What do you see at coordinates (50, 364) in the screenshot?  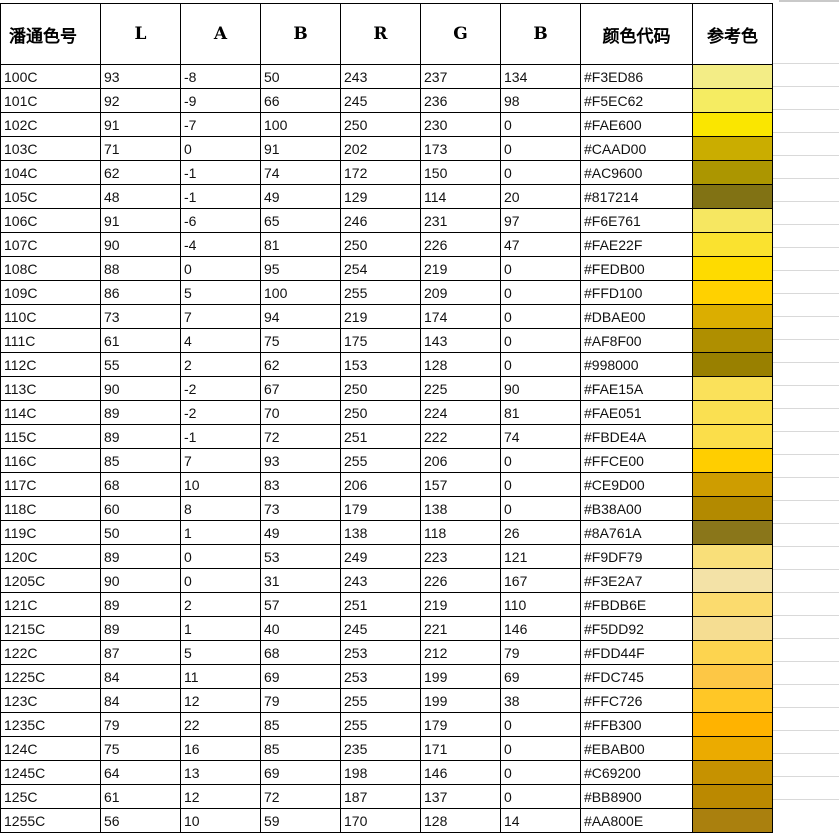 I see `cell-pantone: 112C` at bounding box center [50, 364].